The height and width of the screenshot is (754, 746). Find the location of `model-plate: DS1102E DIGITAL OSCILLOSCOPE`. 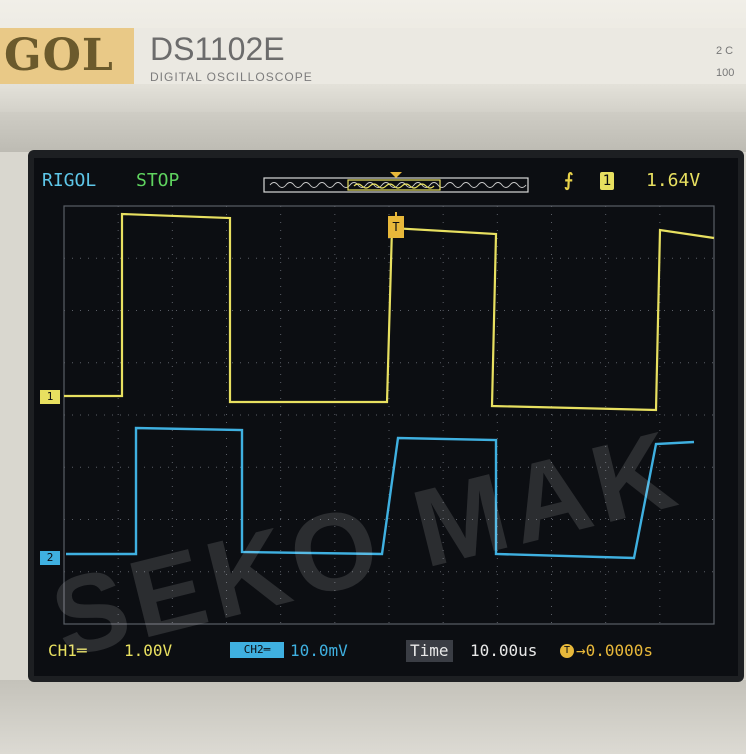

model-plate: DS1102E DIGITAL OSCILLOSCOPE is located at coordinates (440, 56).